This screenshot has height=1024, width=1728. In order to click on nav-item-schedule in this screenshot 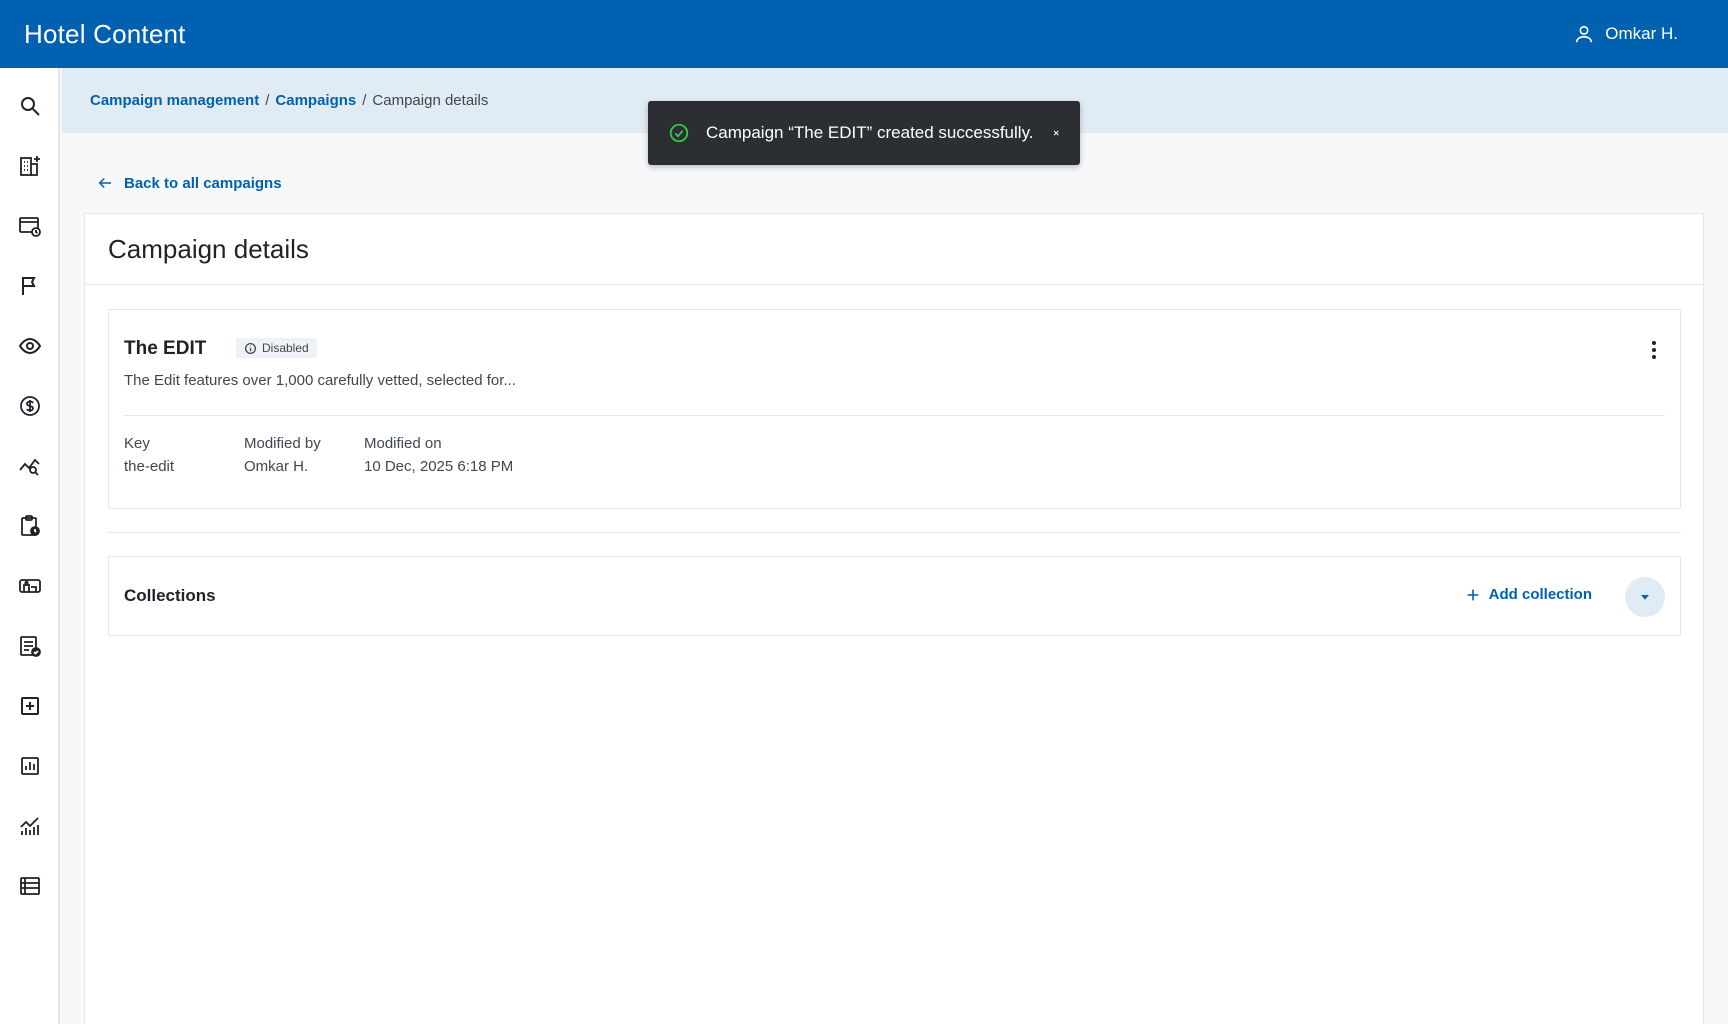, I will do `click(30, 526)`.